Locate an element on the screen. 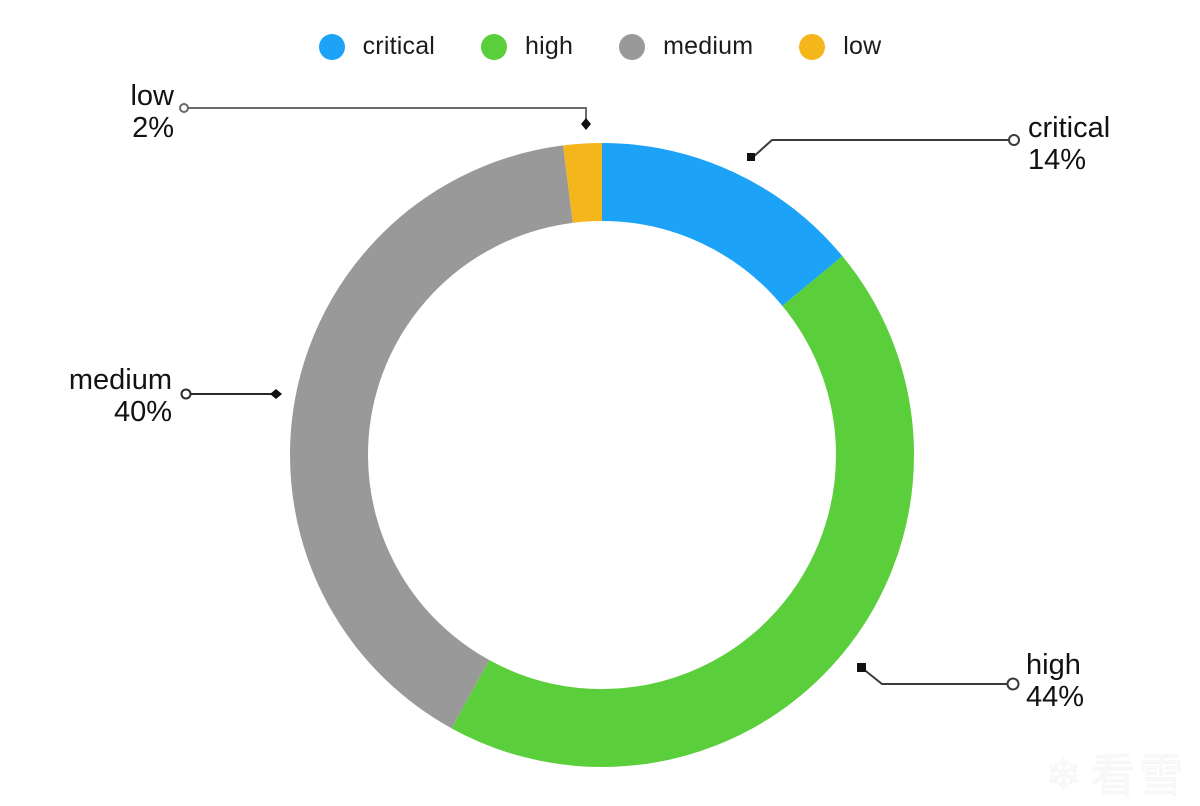  leader-anchor-square-high is located at coordinates (861, 667).